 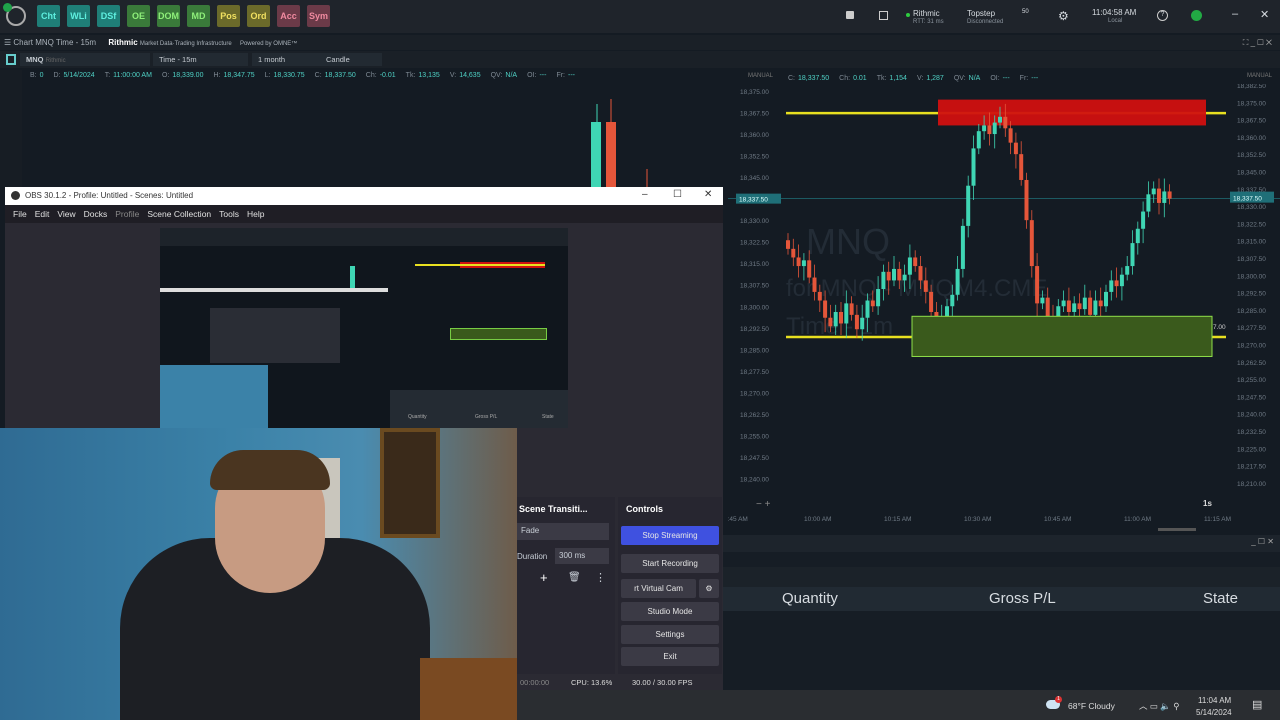 What do you see at coordinates (645, 194) in the screenshot?
I see `obs-minimize-button: –` at bounding box center [645, 194].